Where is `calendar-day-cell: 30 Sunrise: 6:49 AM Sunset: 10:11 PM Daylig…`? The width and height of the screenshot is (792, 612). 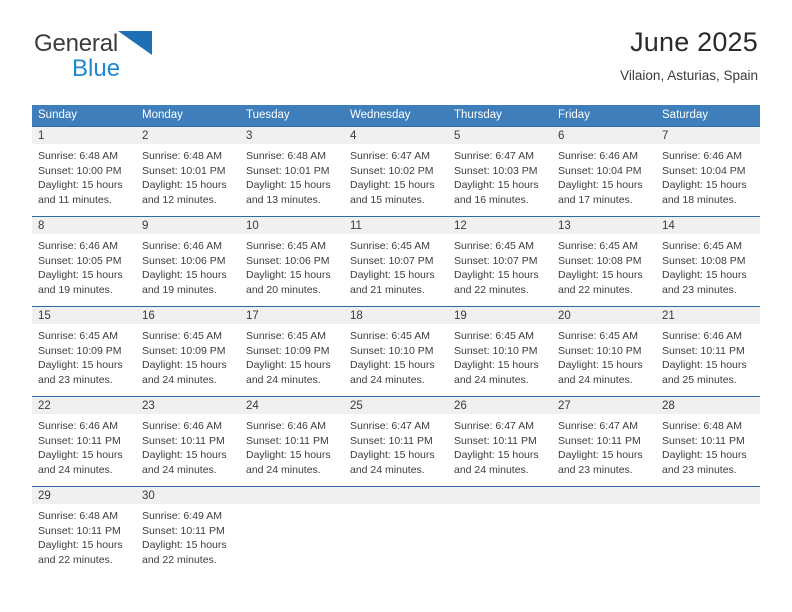 calendar-day-cell: 30 Sunrise: 6:49 AM Sunset: 10:11 PM Daylig… is located at coordinates (188, 531).